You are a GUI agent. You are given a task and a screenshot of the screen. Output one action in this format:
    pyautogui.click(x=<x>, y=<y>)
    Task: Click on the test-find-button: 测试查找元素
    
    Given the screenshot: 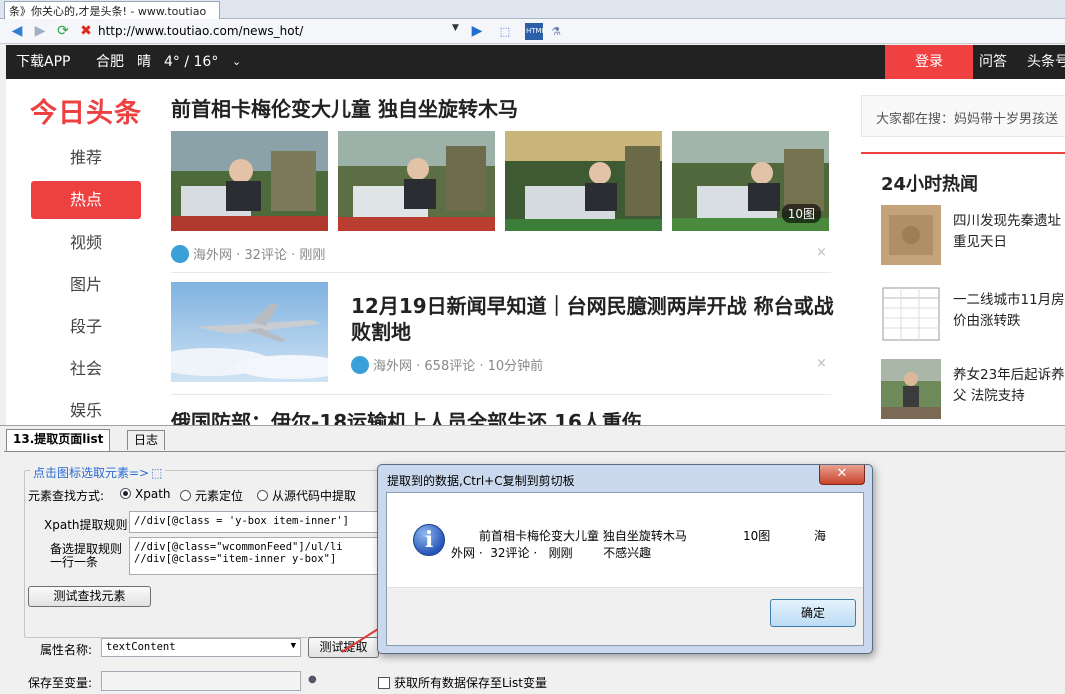 What is the action you would take?
    pyautogui.click(x=89, y=596)
    